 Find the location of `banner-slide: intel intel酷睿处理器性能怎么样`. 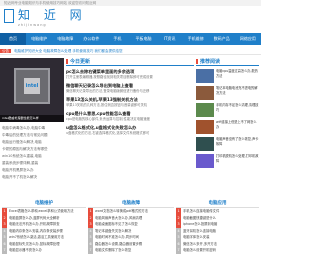

banner-slide: intel intel酷睿处理器性能怎么样 is located at coordinates (32, 90).